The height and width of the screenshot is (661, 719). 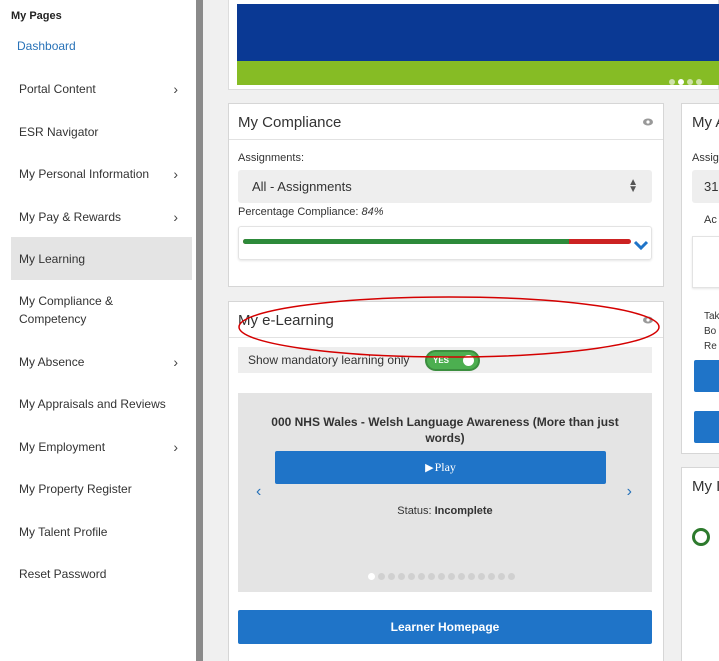 What do you see at coordinates (70, 216) in the screenshot?
I see `sidebar-item-label: My Pay & Rewards` at bounding box center [70, 216].